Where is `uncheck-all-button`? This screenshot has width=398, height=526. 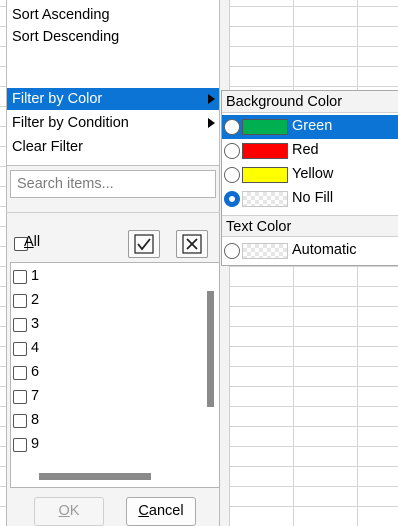 uncheck-all-button is located at coordinates (192, 244).